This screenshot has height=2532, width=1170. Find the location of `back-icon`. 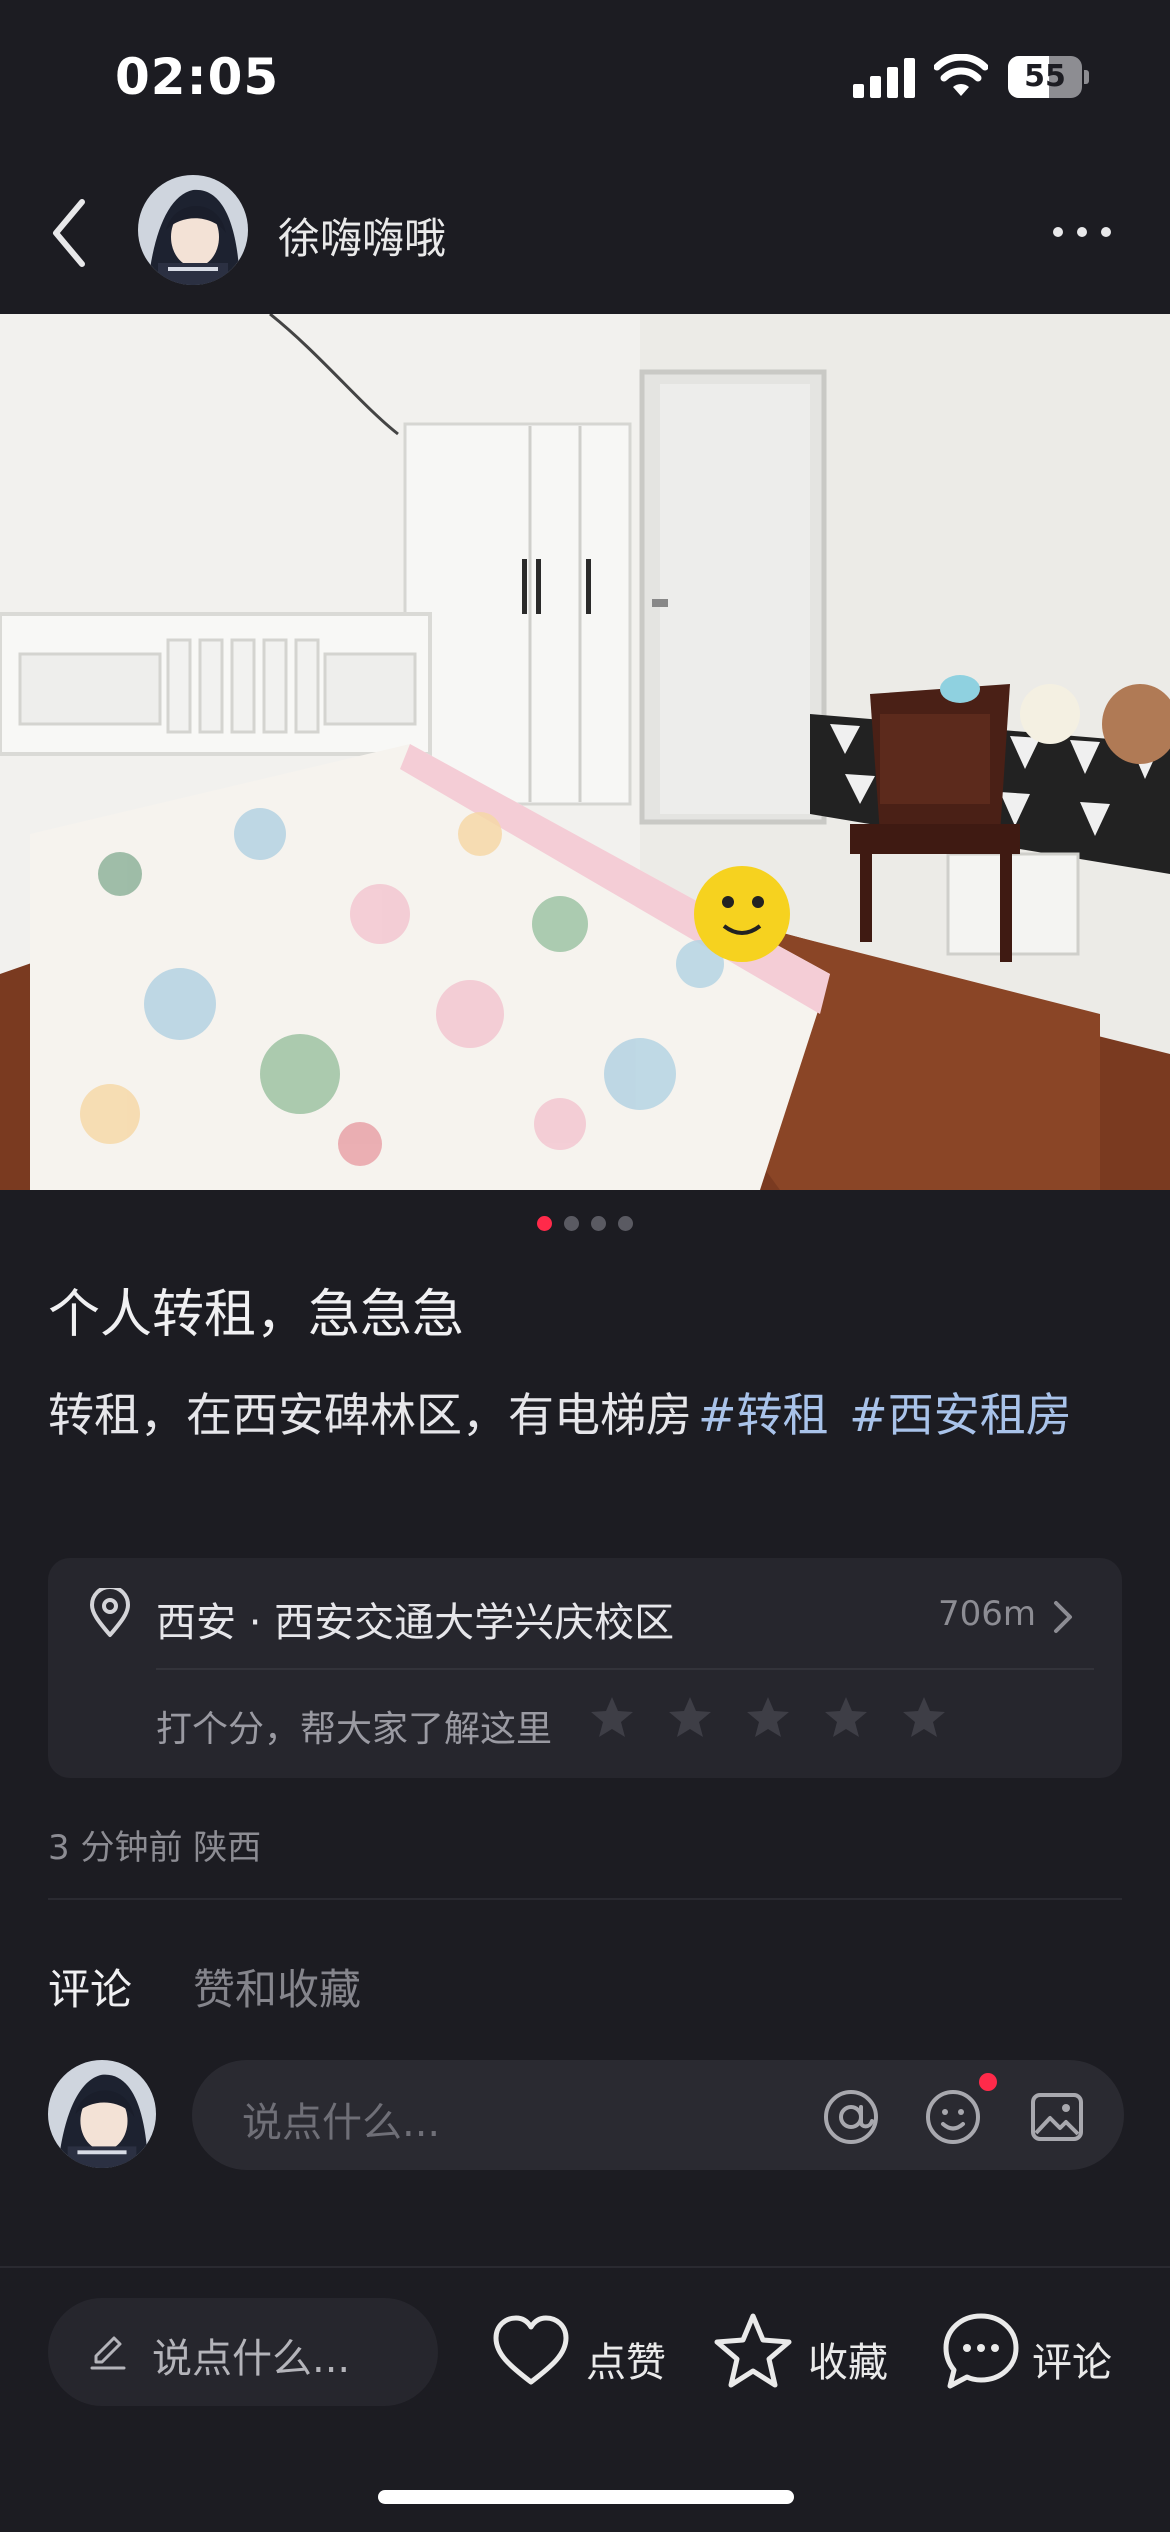

back-icon is located at coordinates (70, 233).